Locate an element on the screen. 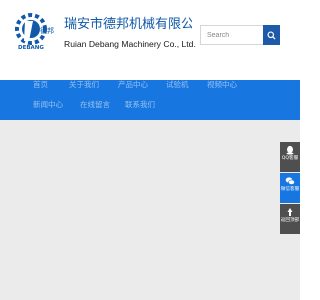 This screenshot has height=300, width=320. nav-item-contact: 联系我们 is located at coordinates (140, 105).